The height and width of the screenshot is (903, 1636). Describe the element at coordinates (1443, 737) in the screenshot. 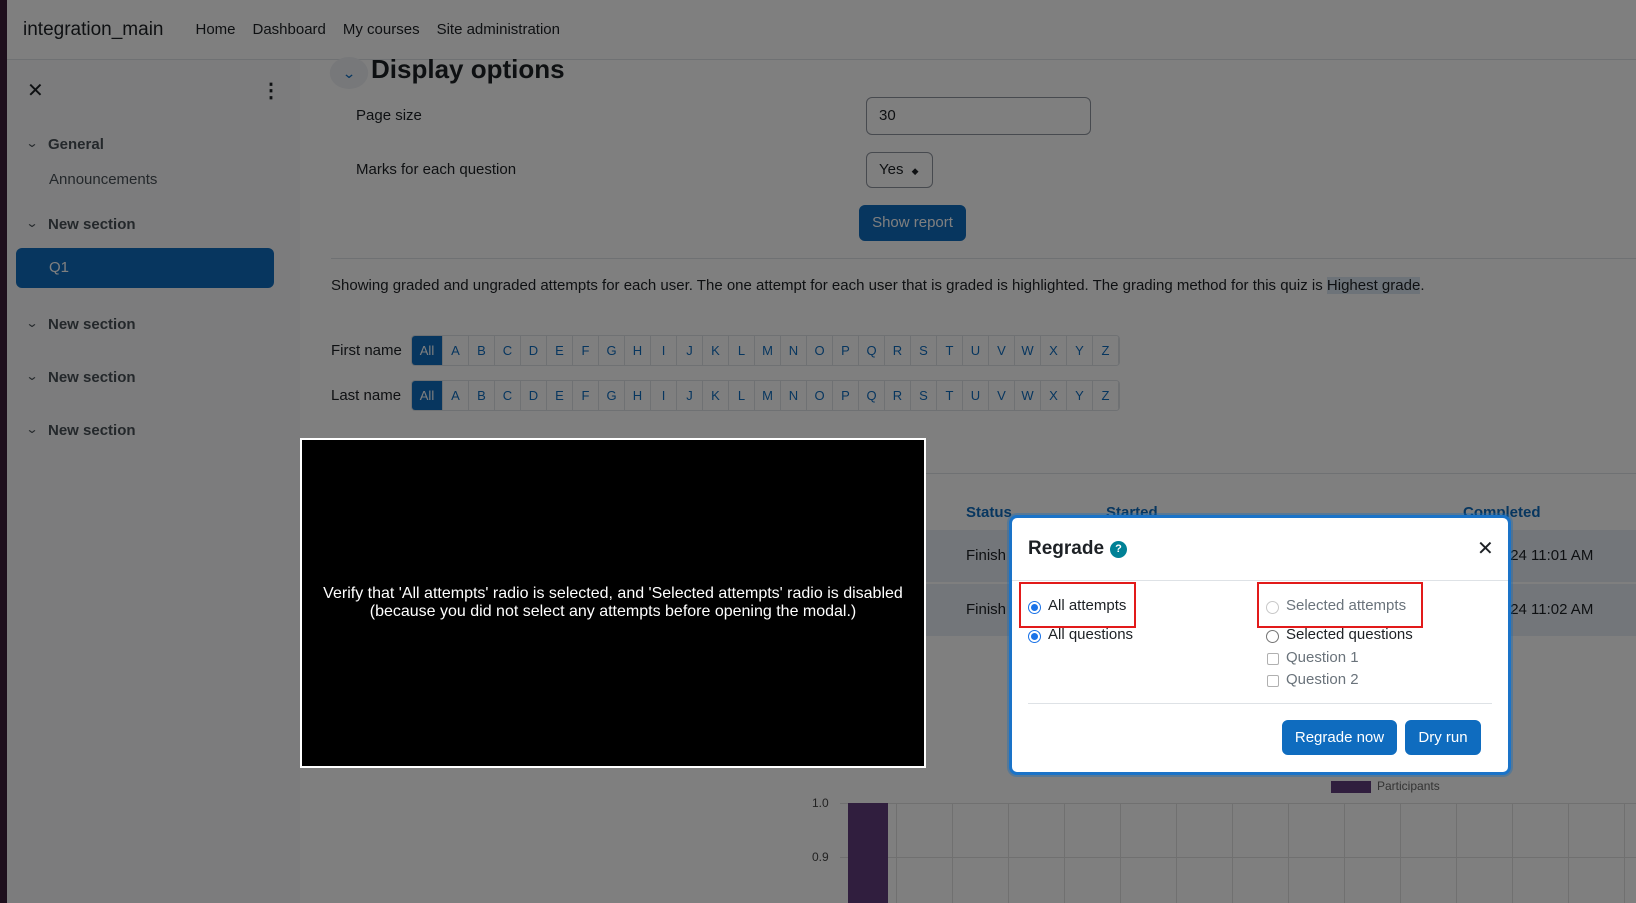

I see `dry-run-button: Dry run` at that location.